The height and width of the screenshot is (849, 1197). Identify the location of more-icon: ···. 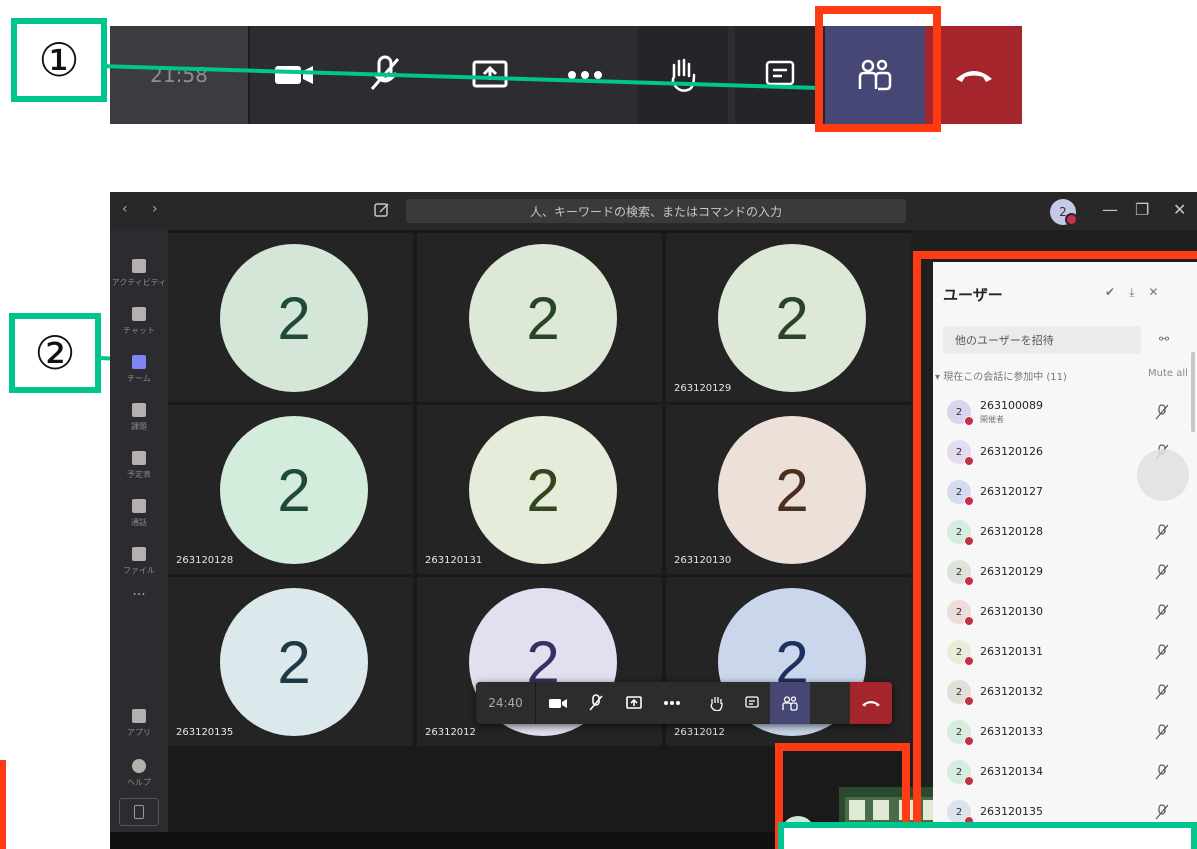
(139, 595).